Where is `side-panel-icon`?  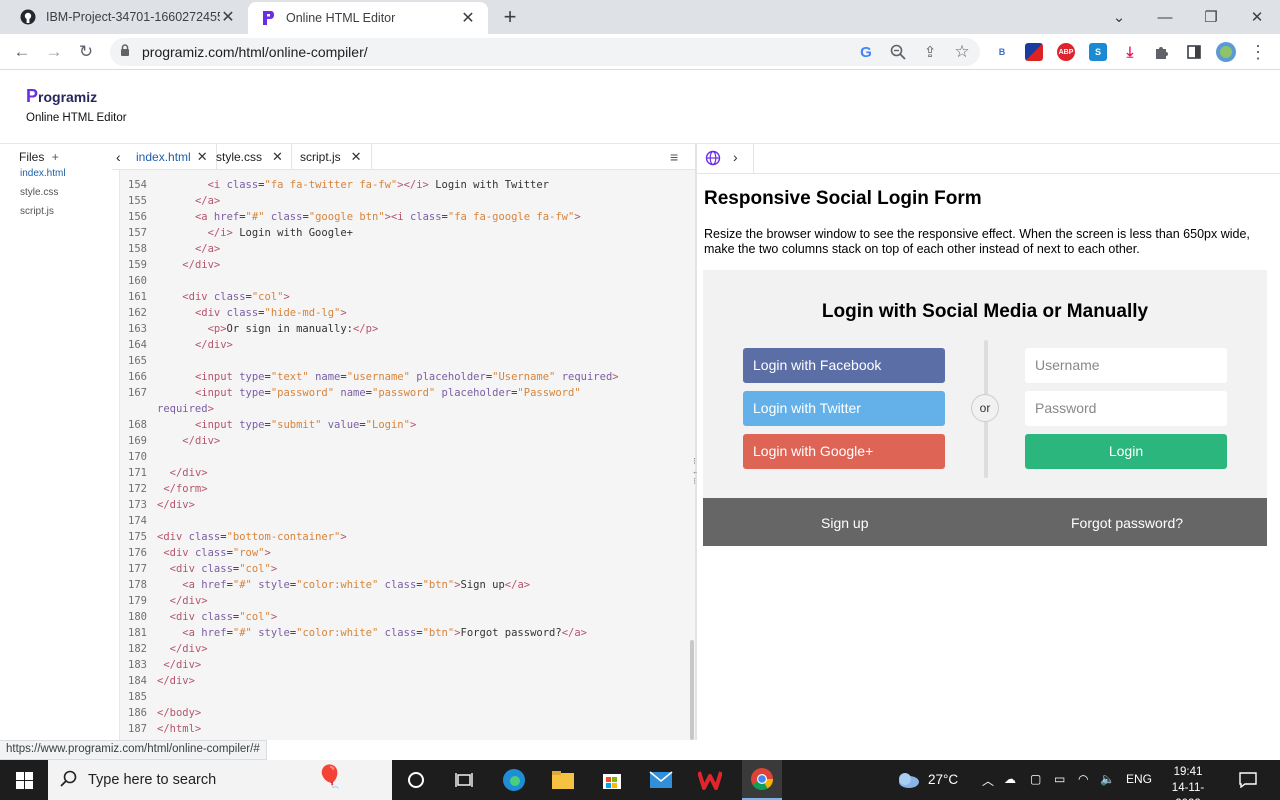 side-panel-icon is located at coordinates (1194, 52).